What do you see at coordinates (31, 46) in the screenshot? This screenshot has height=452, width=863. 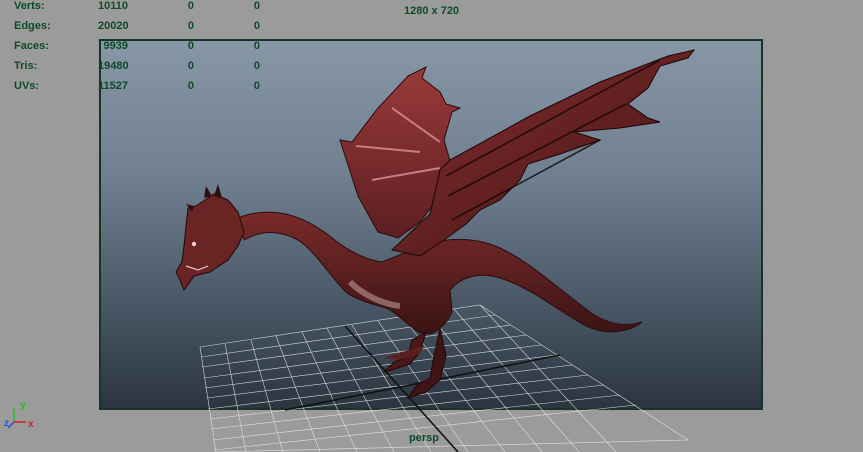 I see `hud-faces-label: Faces:` at bounding box center [31, 46].